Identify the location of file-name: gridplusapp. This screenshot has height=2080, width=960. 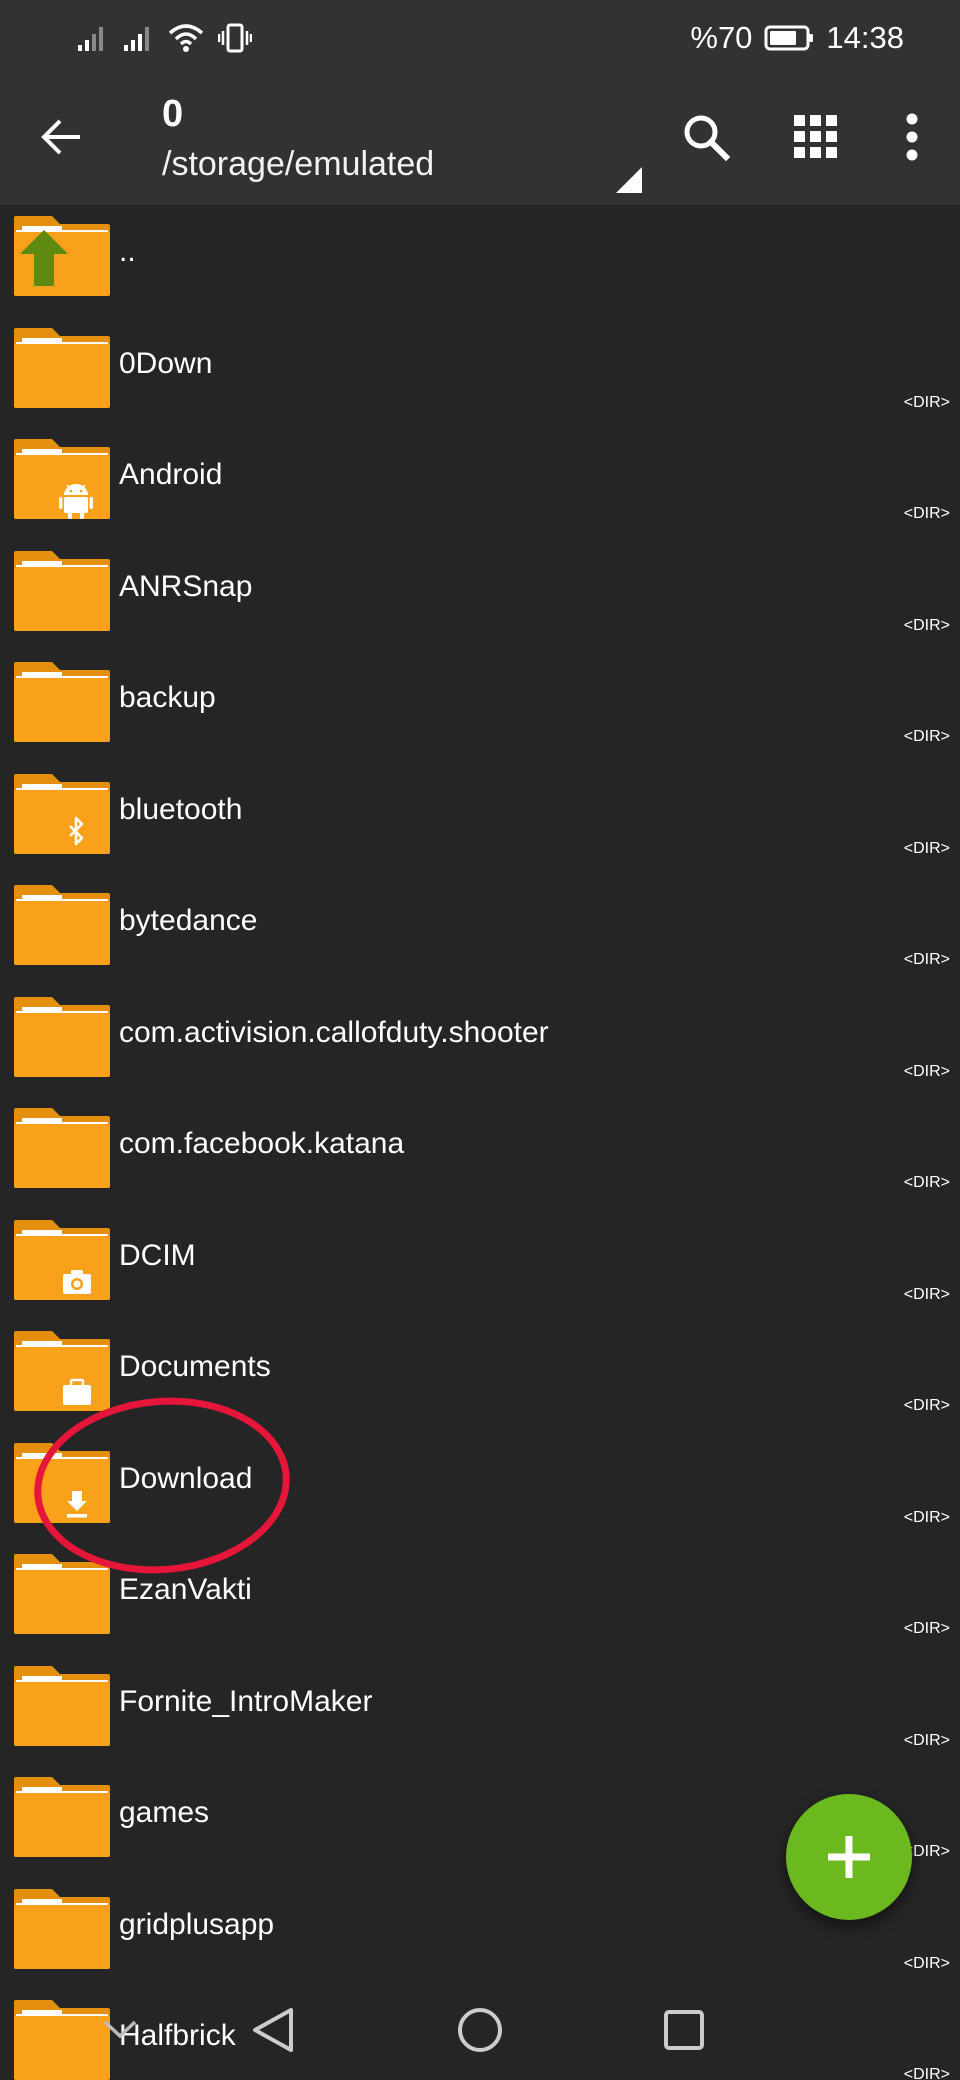
(197, 1924).